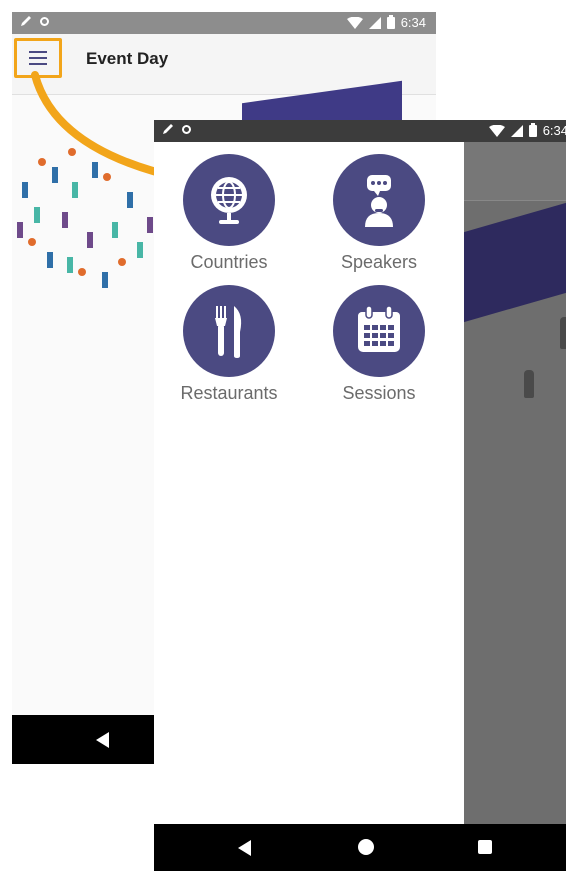 The image size is (566, 871). Describe the element at coordinates (510, 257) in the screenshot. I see `dimmed-banner` at that location.